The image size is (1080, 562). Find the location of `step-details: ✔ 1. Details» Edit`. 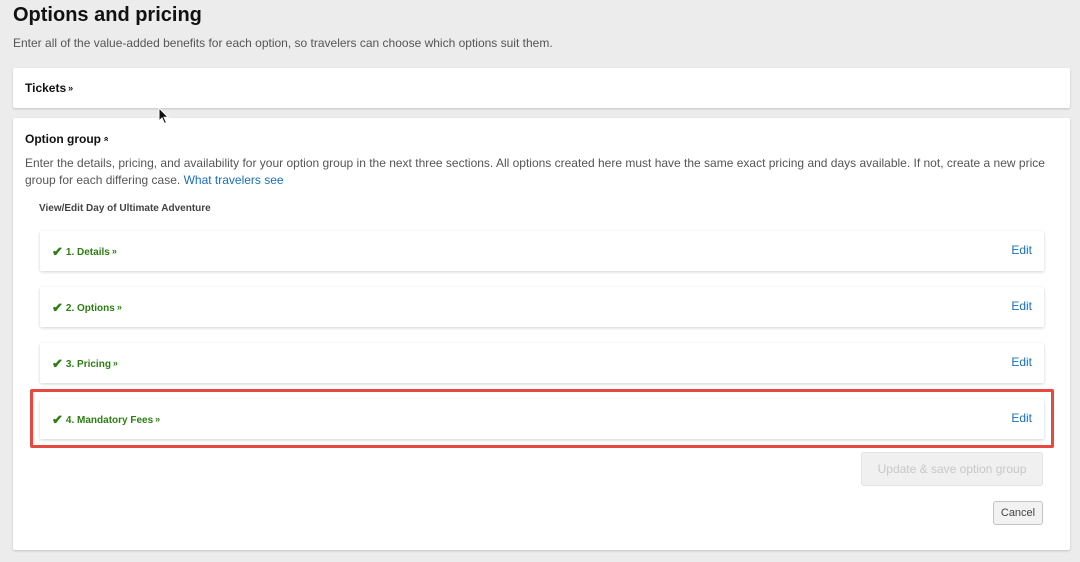

step-details: ✔ 1. Details» Edit is located at coordinates (542, 251).